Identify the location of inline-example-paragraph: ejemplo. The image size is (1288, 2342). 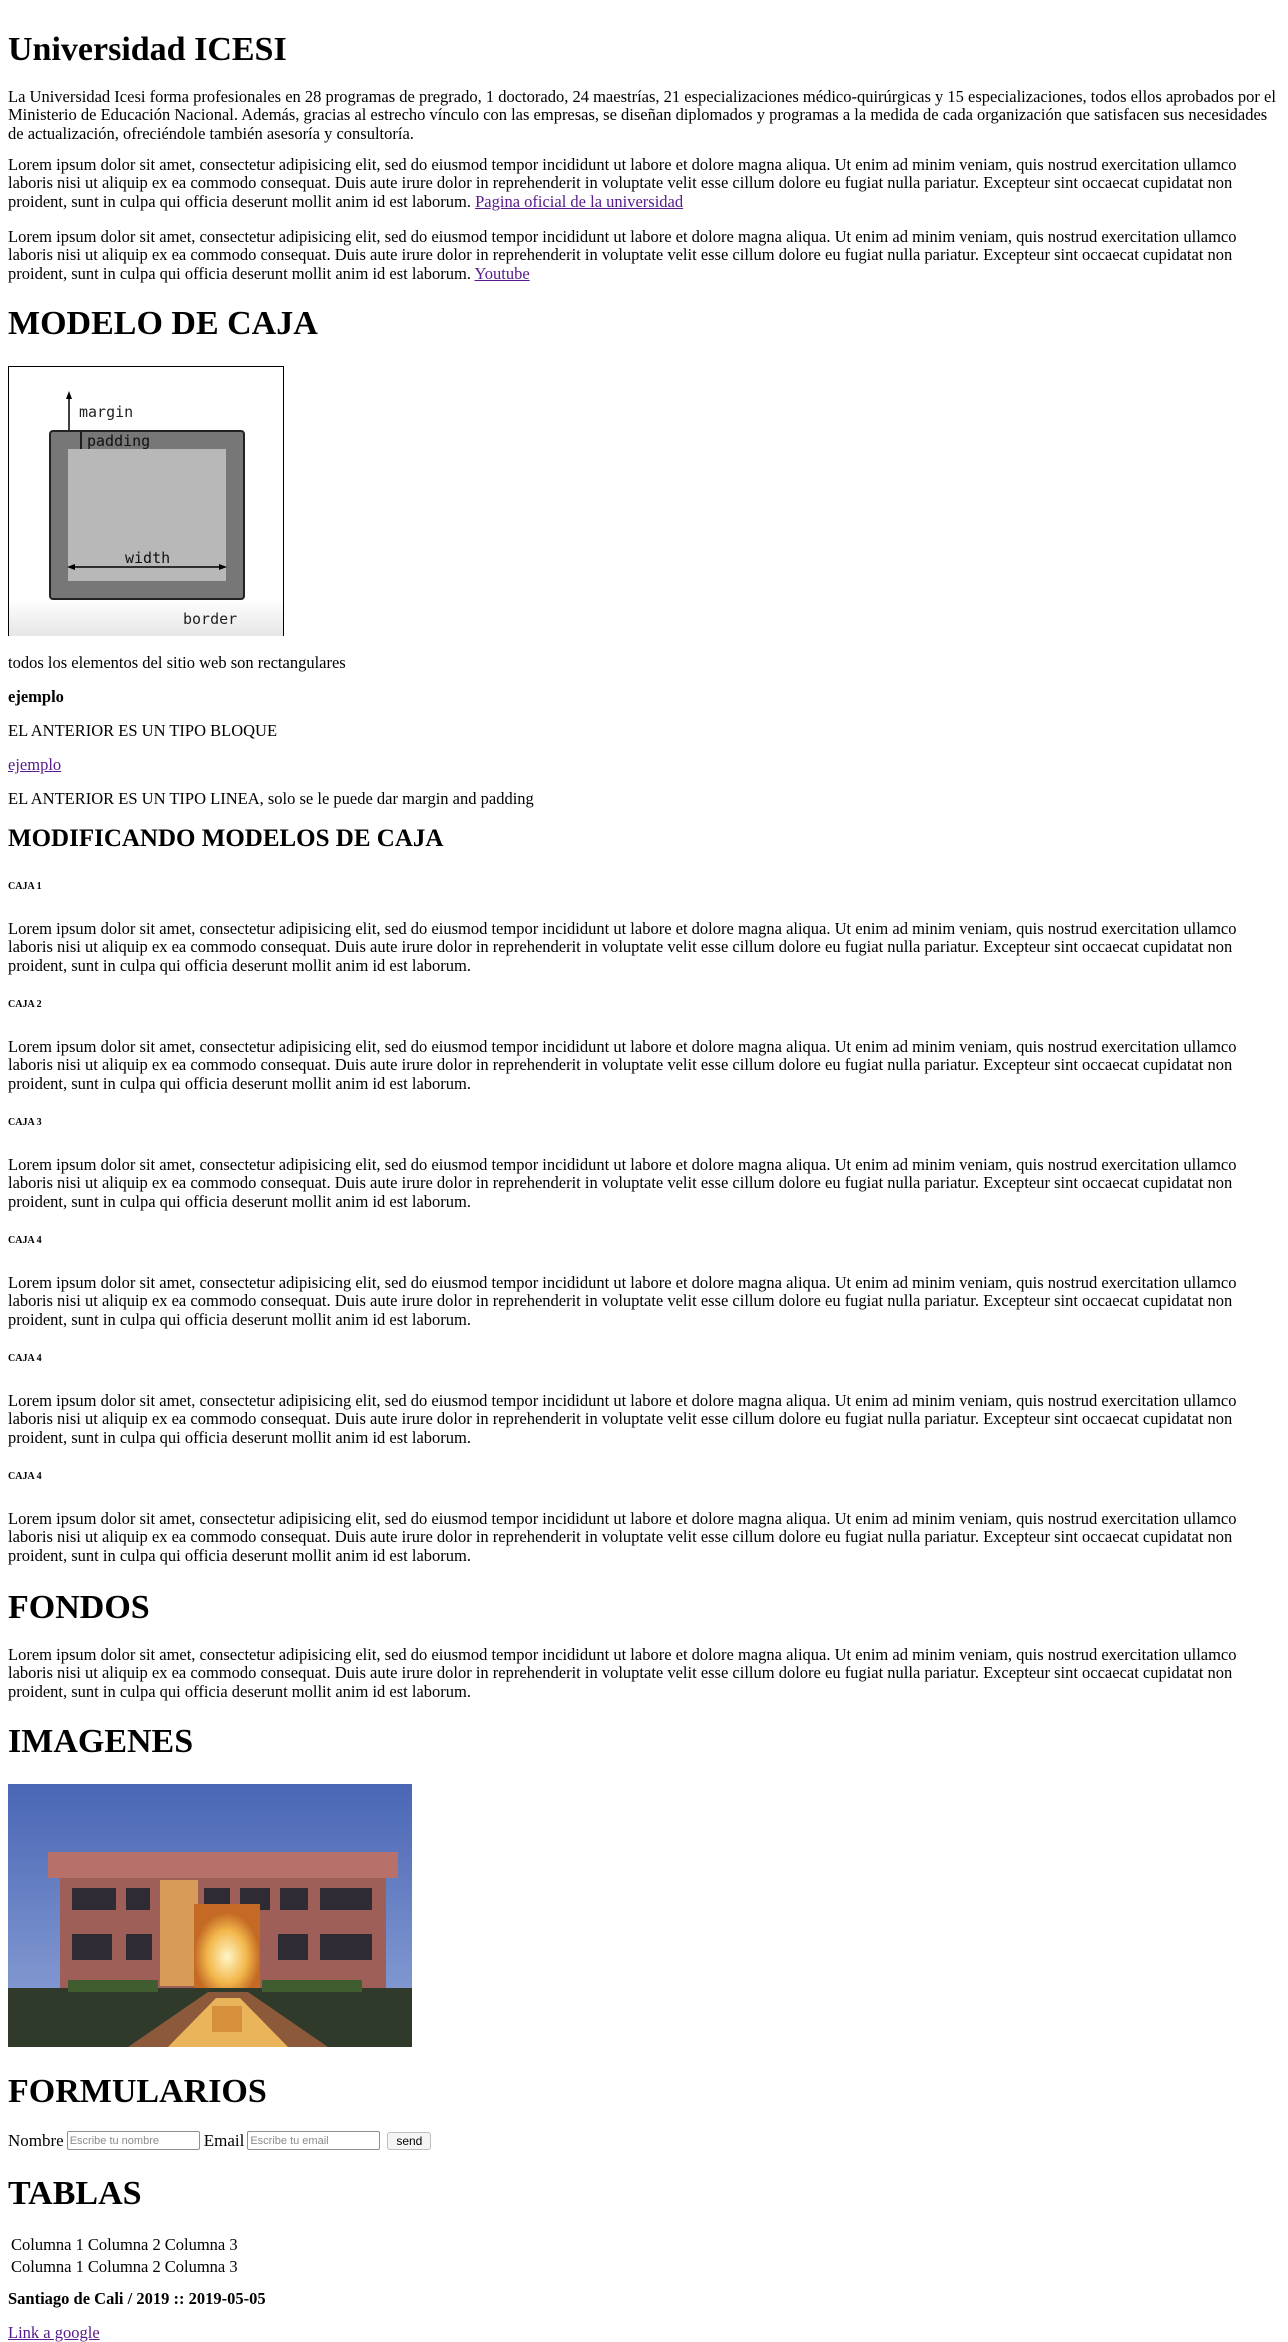
(644, 764).